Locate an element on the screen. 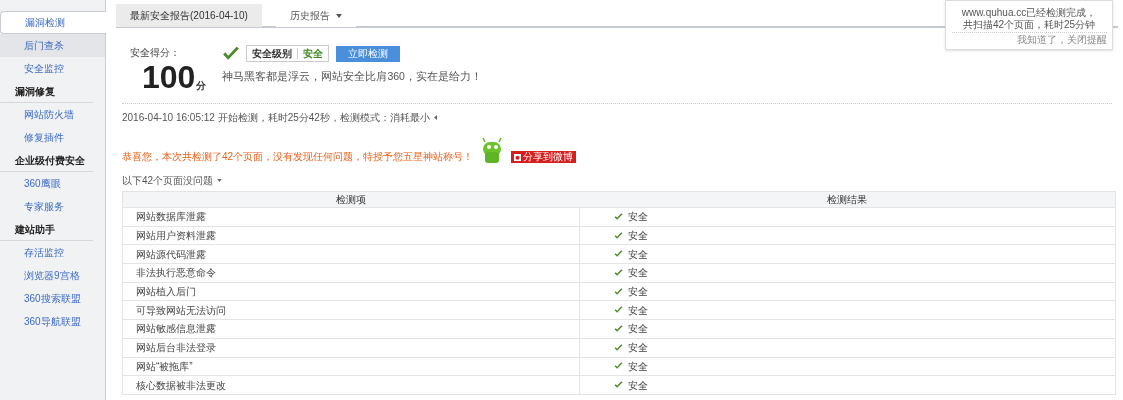  sidebar-item: 修复插件 is located at coordinates (52, 137).